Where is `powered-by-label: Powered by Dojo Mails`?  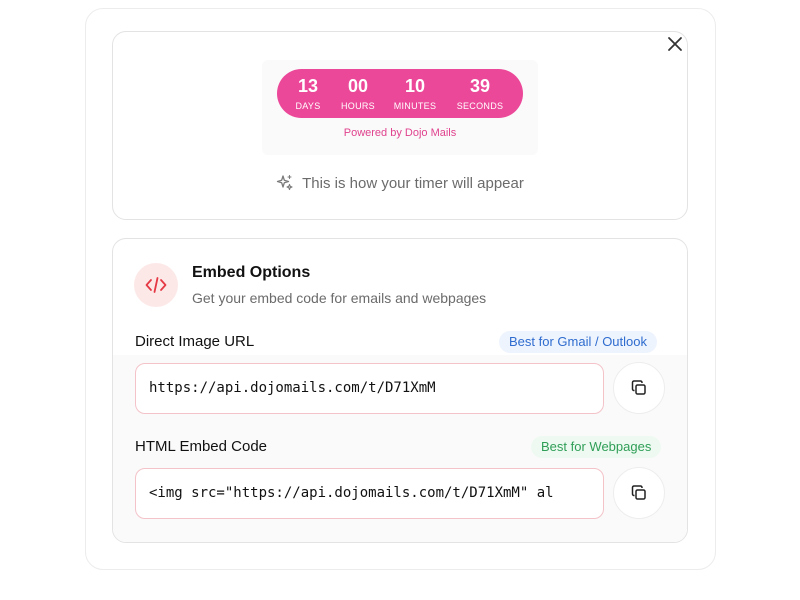
powered-by-label: Powered by Dojo Mails is located at coordinates (400, 133).